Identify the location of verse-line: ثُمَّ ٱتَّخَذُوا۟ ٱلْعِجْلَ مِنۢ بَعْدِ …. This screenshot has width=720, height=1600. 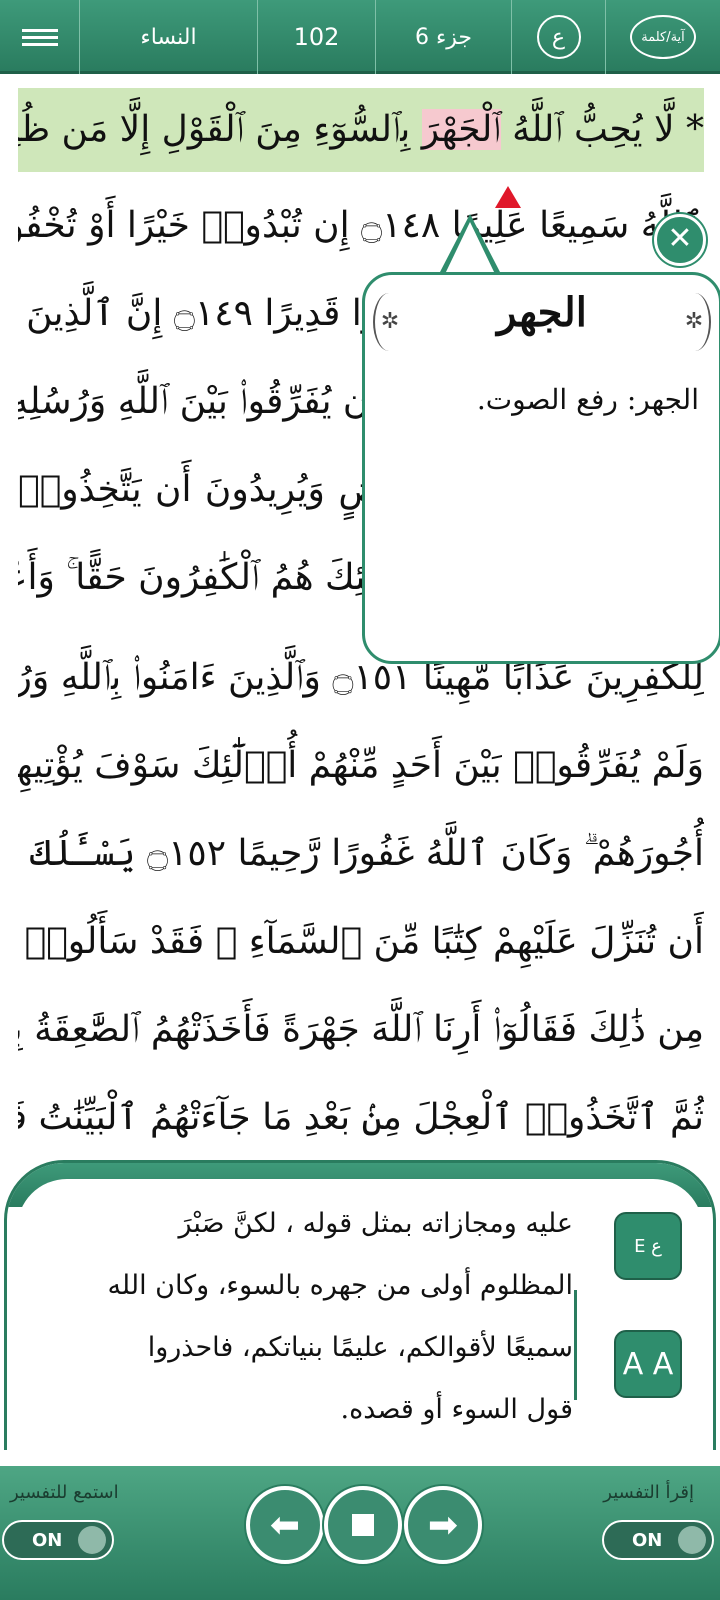
(361, 1118).